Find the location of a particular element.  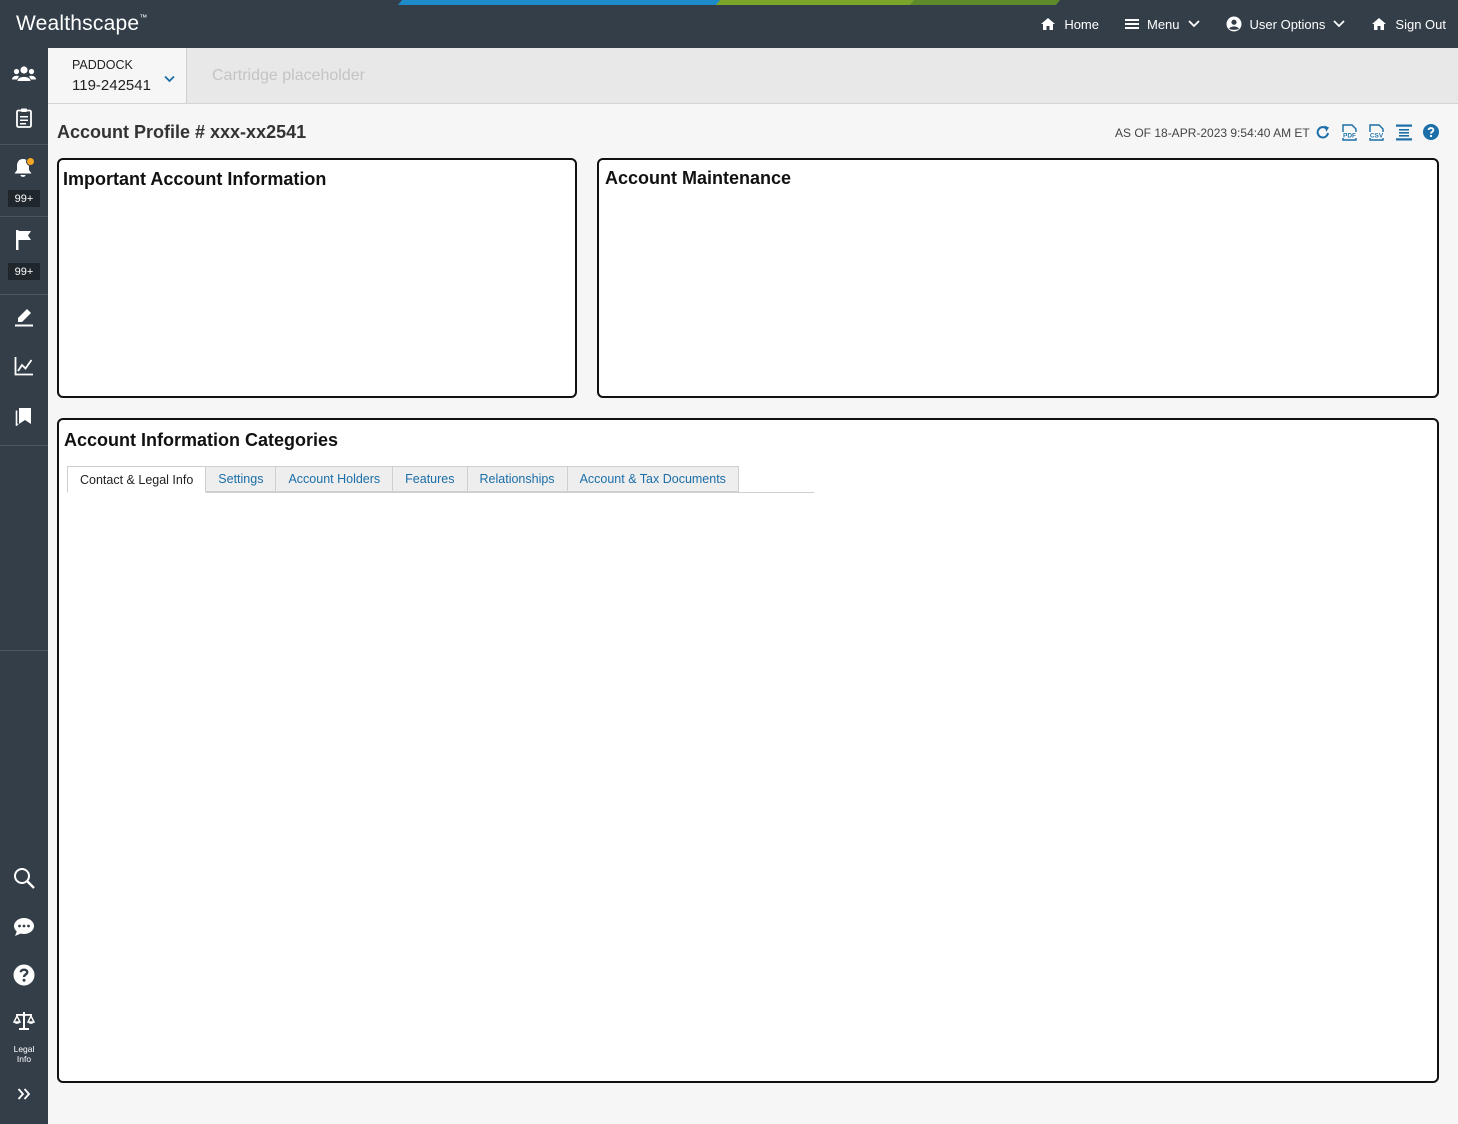

tab-account-holders: Account Holders is located at coordinates (335, 479).